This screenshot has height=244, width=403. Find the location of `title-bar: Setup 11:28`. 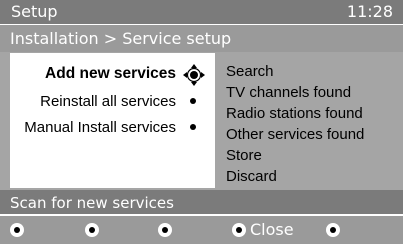

title-bar: Setup 11:28 is located at coordinates (201, 12).